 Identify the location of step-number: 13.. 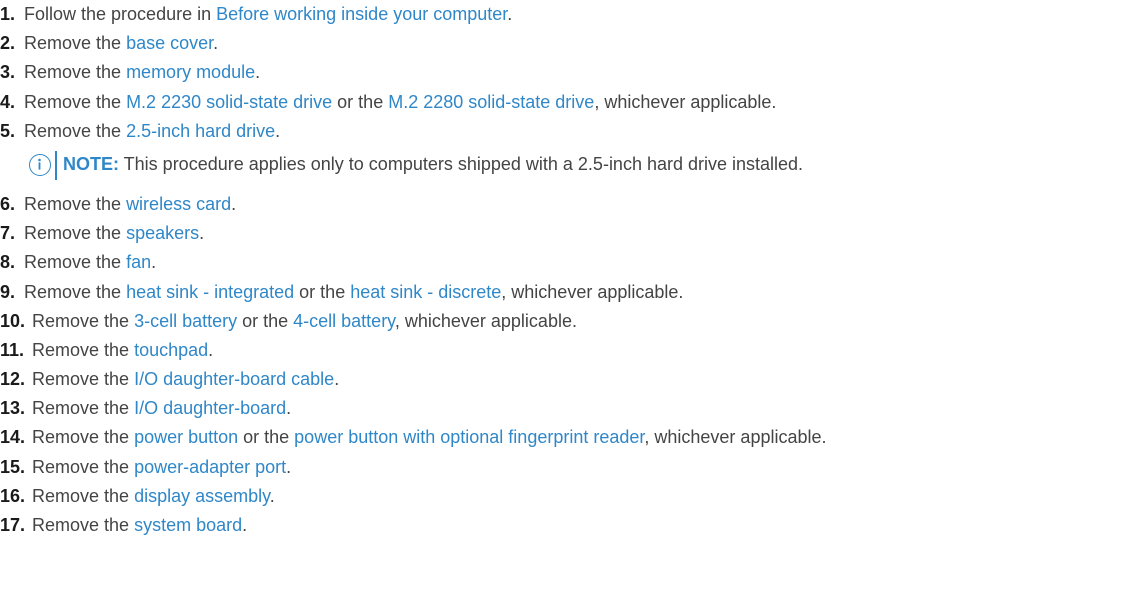
(13, 408).